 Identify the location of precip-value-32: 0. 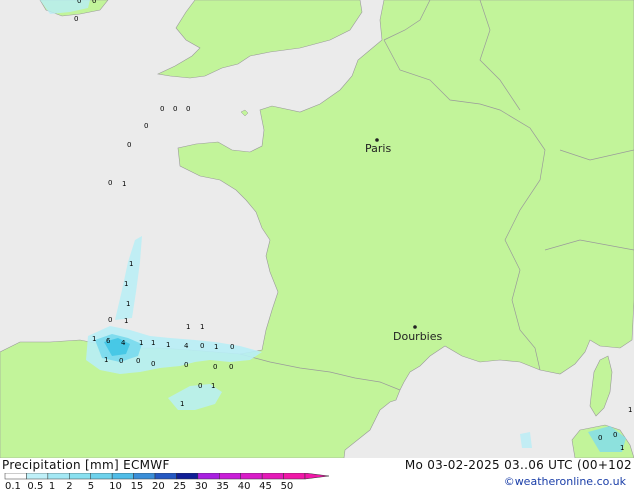
(215, 367).